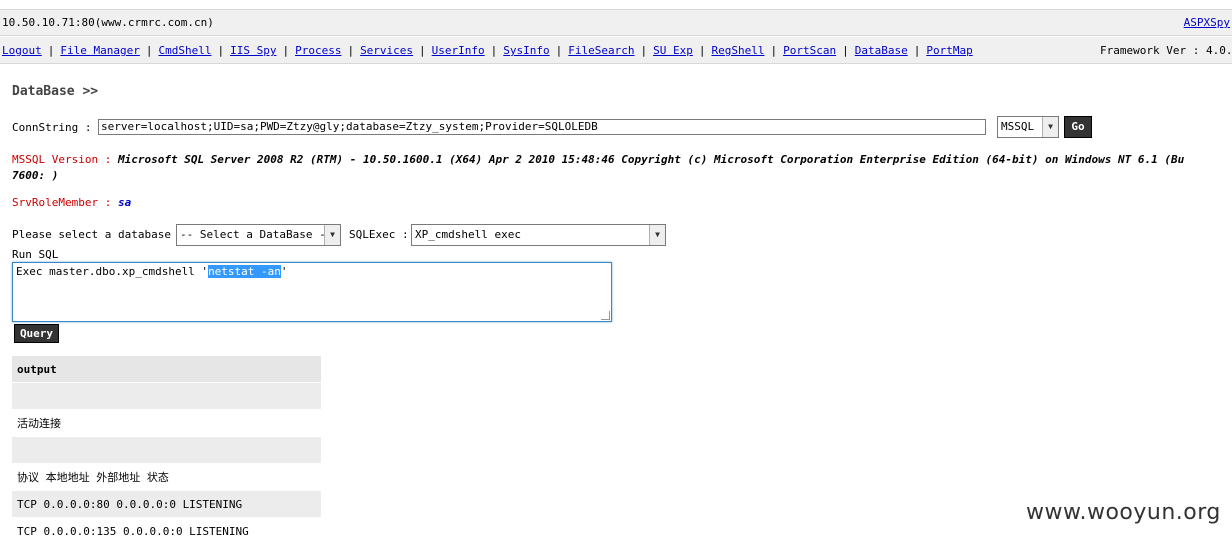 This screenshot has width=1232, height=545. I want to click on table-row: 活动连接, so click(166, 423).